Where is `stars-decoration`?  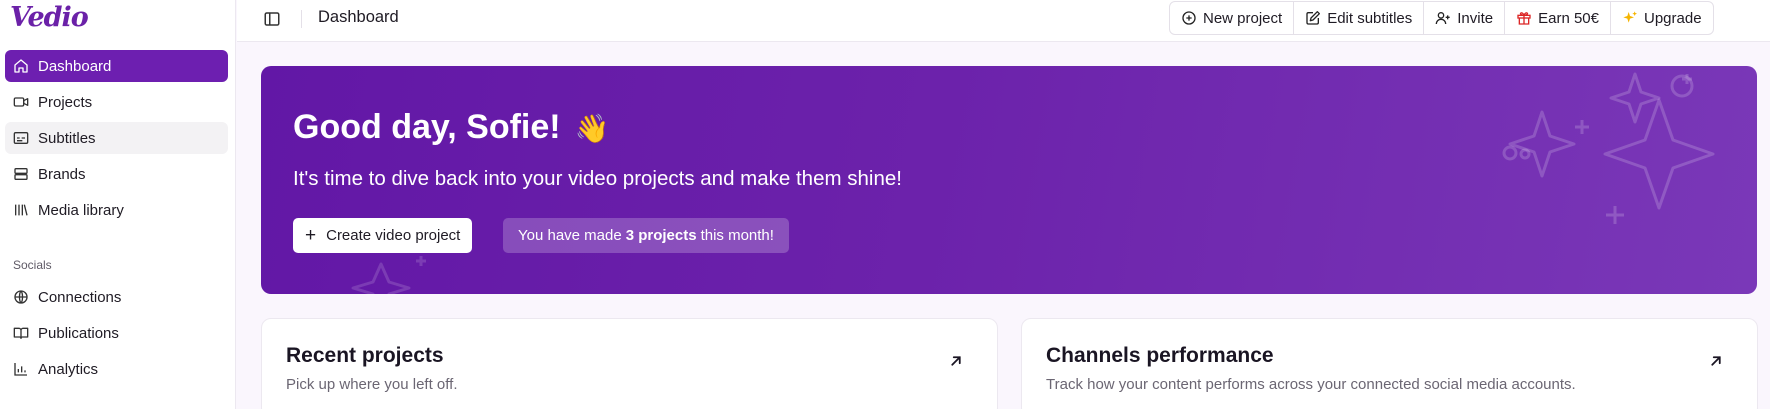 stars-decoration is located at coordinates (1608, 148).